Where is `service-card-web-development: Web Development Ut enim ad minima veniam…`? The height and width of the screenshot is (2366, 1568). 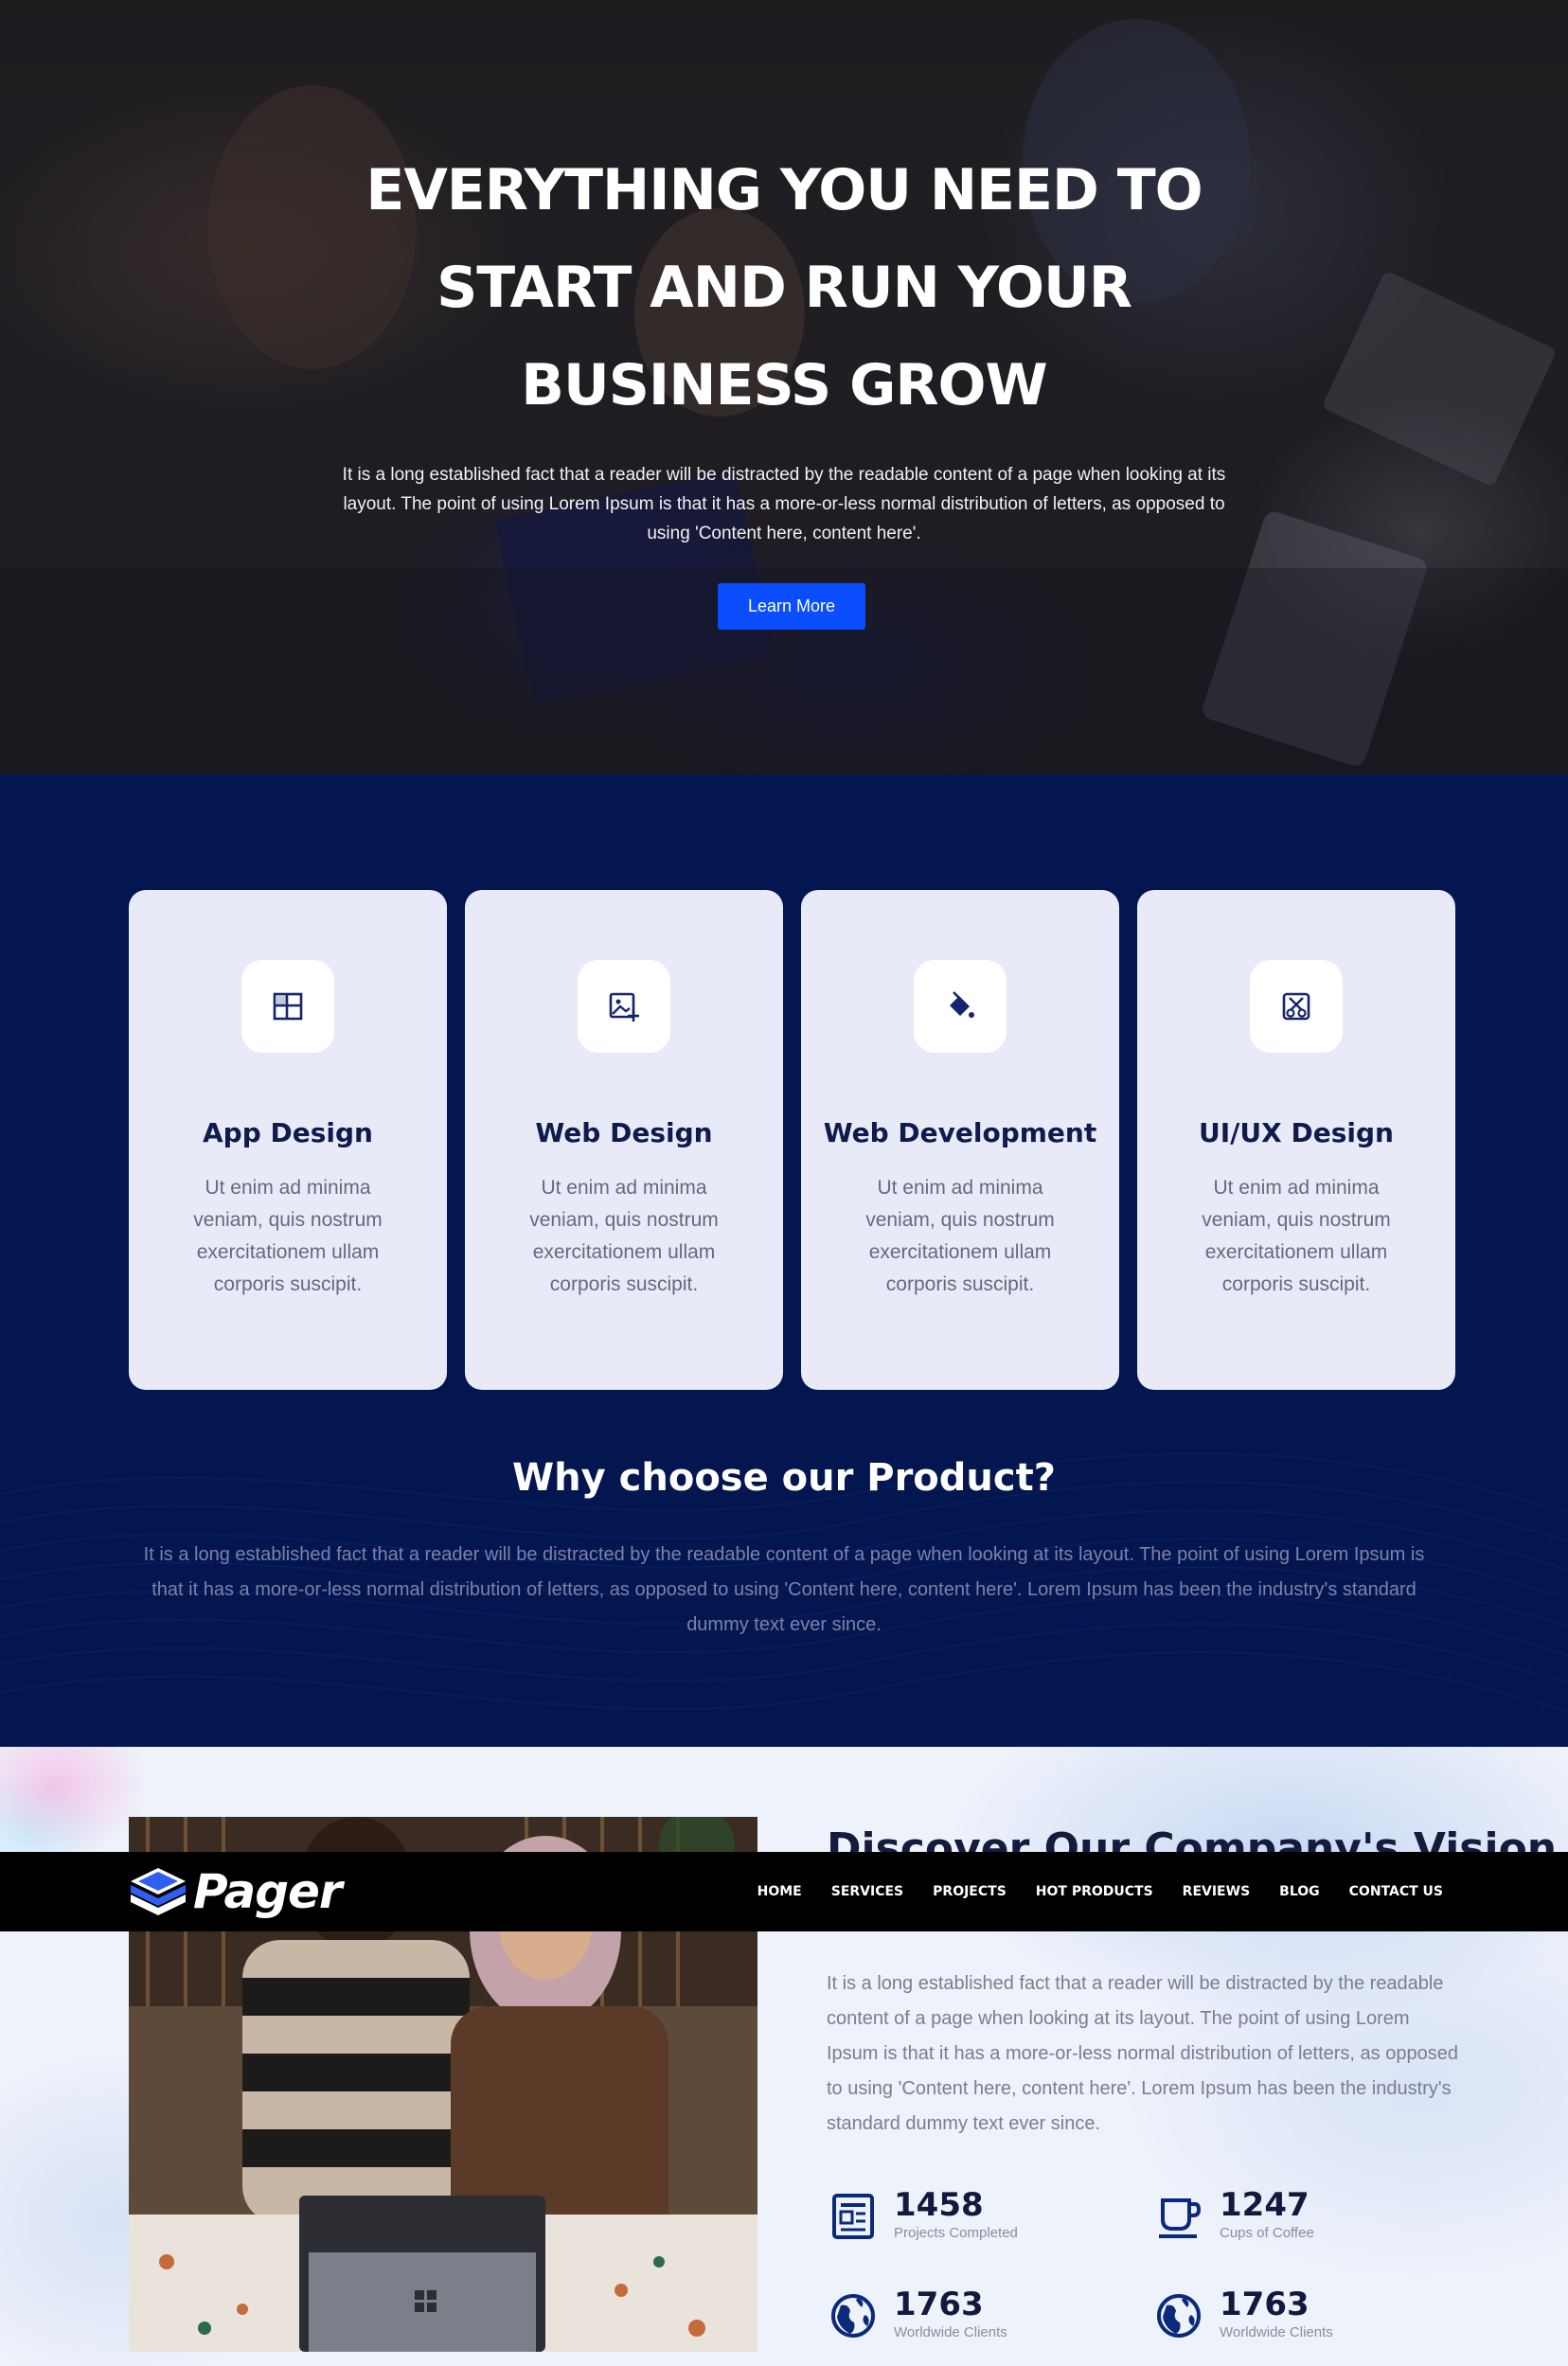
service-card-web-development: Web Development Ut enim ad minima veniam… is located at coordinates (960, 1140).